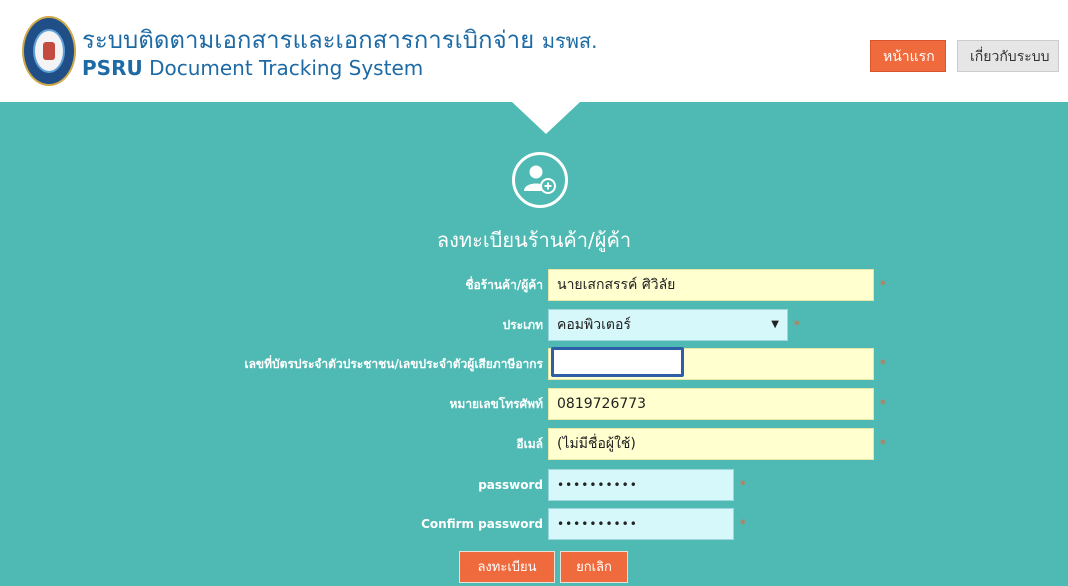 The width and height of the screenshot is (1068, 586). What do you see at coordinates (507, 567) in the screenshot?
I see `register-button: ลงทะเบียน` at bounding box center [507, 567].